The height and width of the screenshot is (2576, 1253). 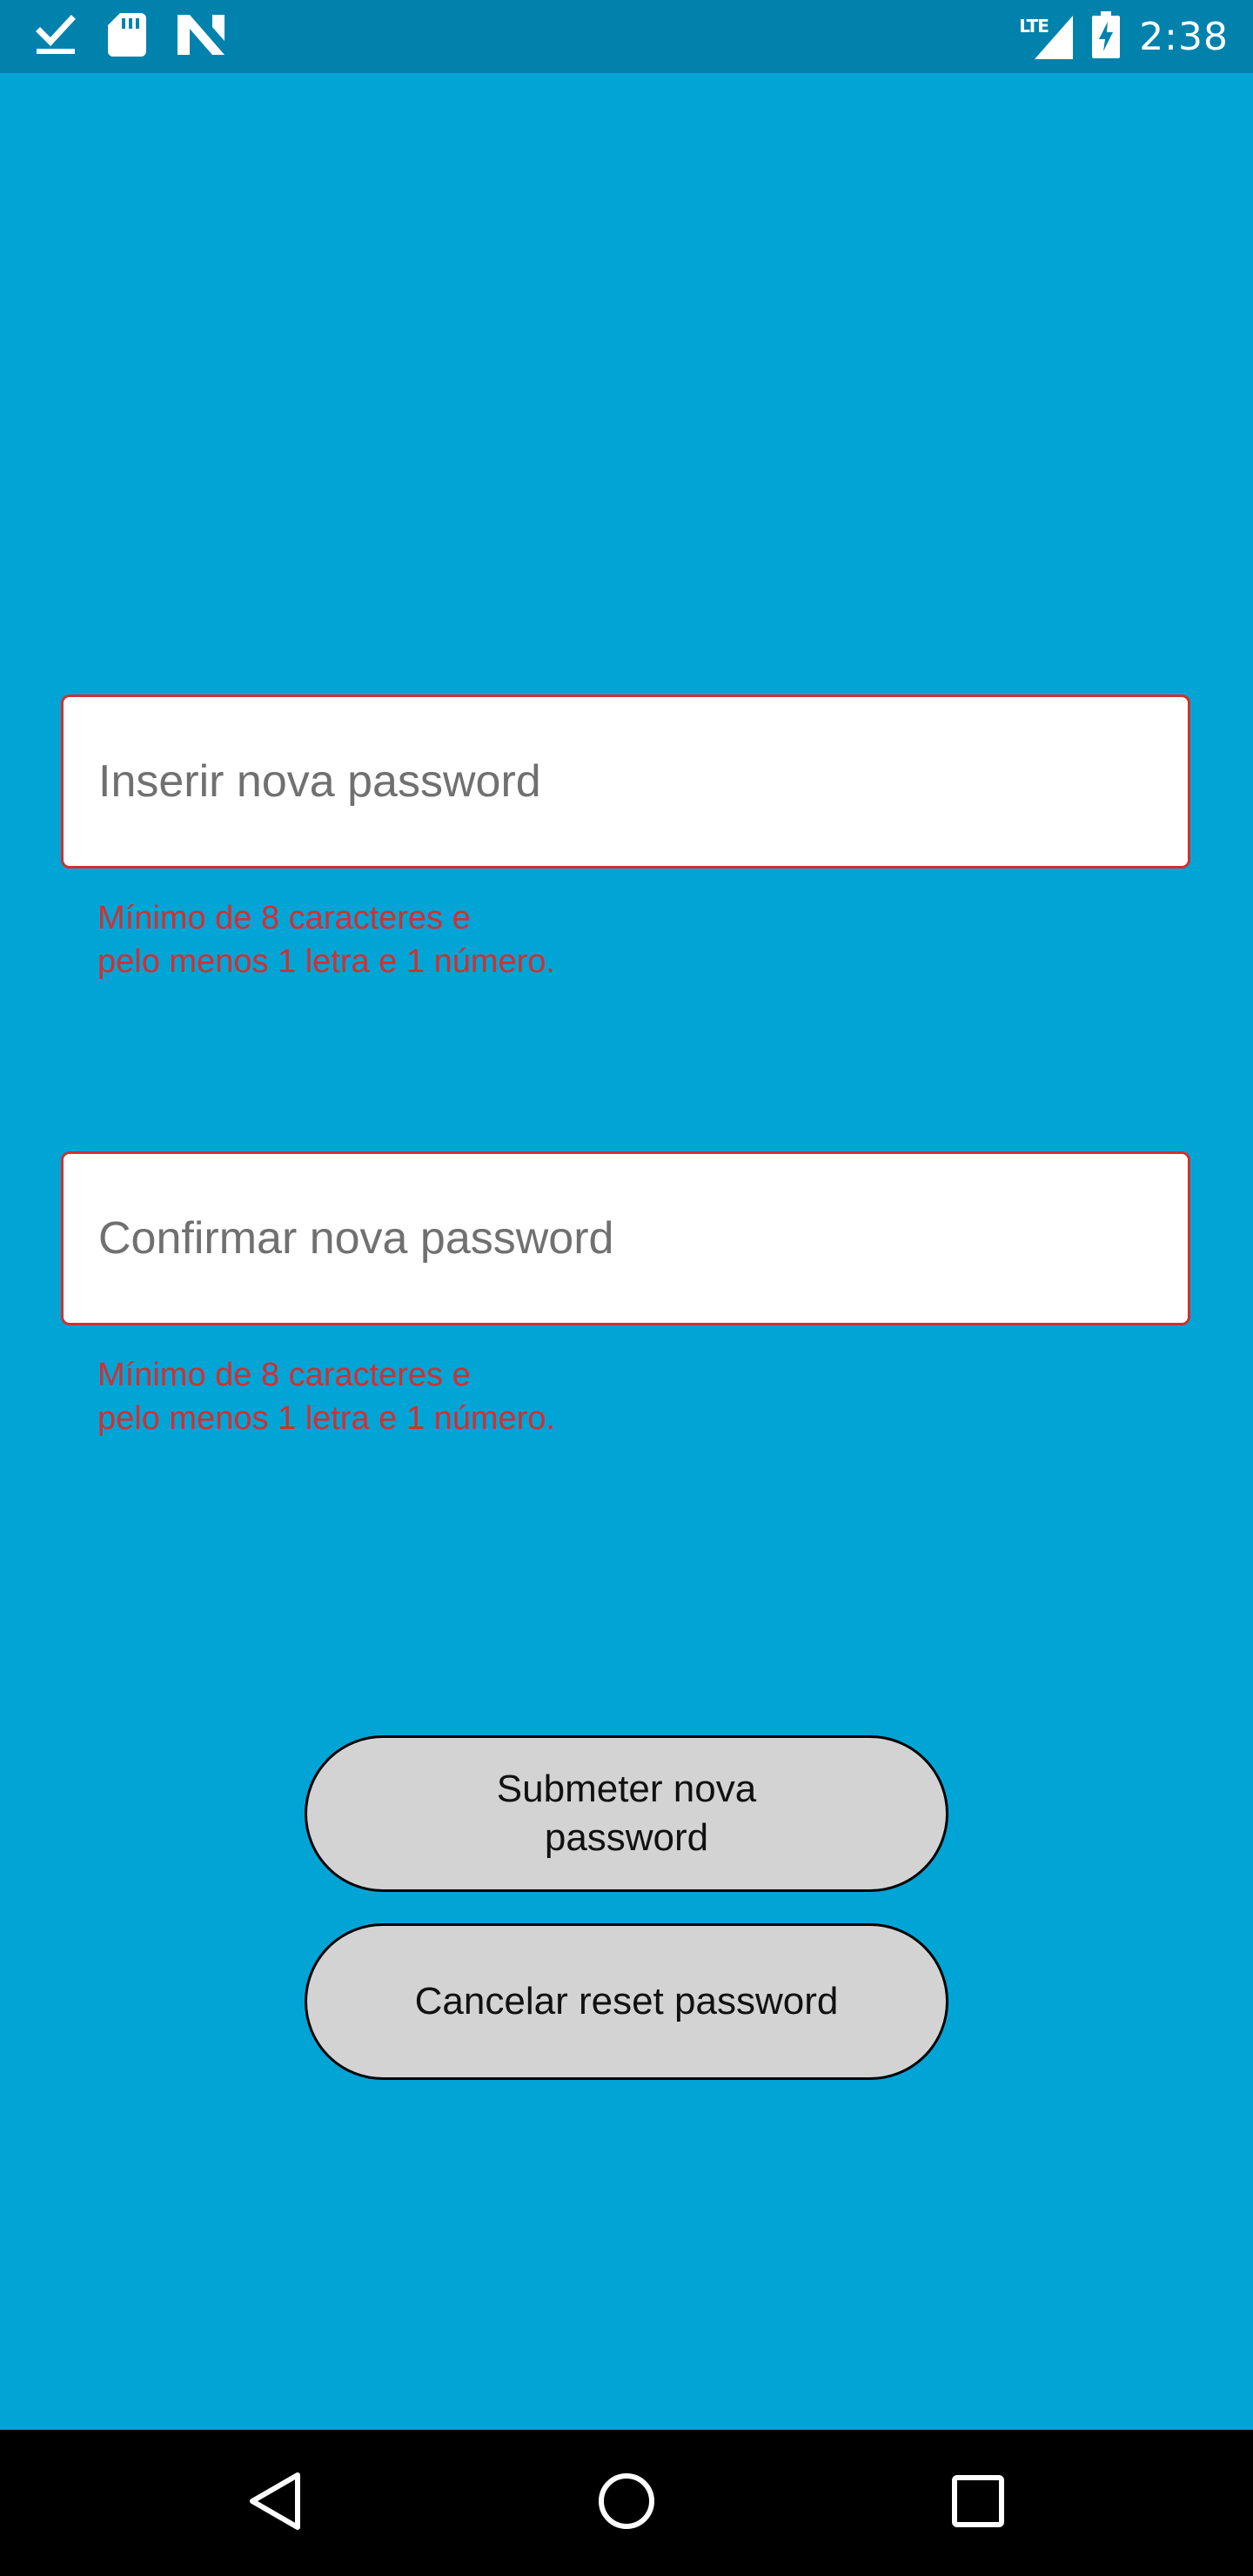 I want to click on cancel-reset-password-button: Cancelar reset password, so click(x=626, y=2001).